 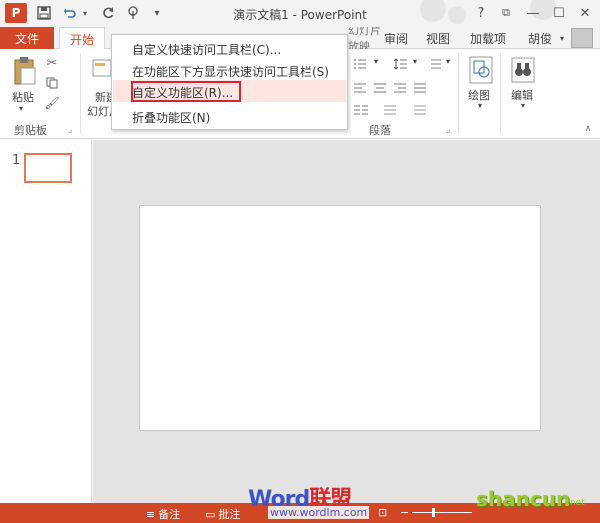 I want to click on comments-label: 批注, so click(x=229, y=514).